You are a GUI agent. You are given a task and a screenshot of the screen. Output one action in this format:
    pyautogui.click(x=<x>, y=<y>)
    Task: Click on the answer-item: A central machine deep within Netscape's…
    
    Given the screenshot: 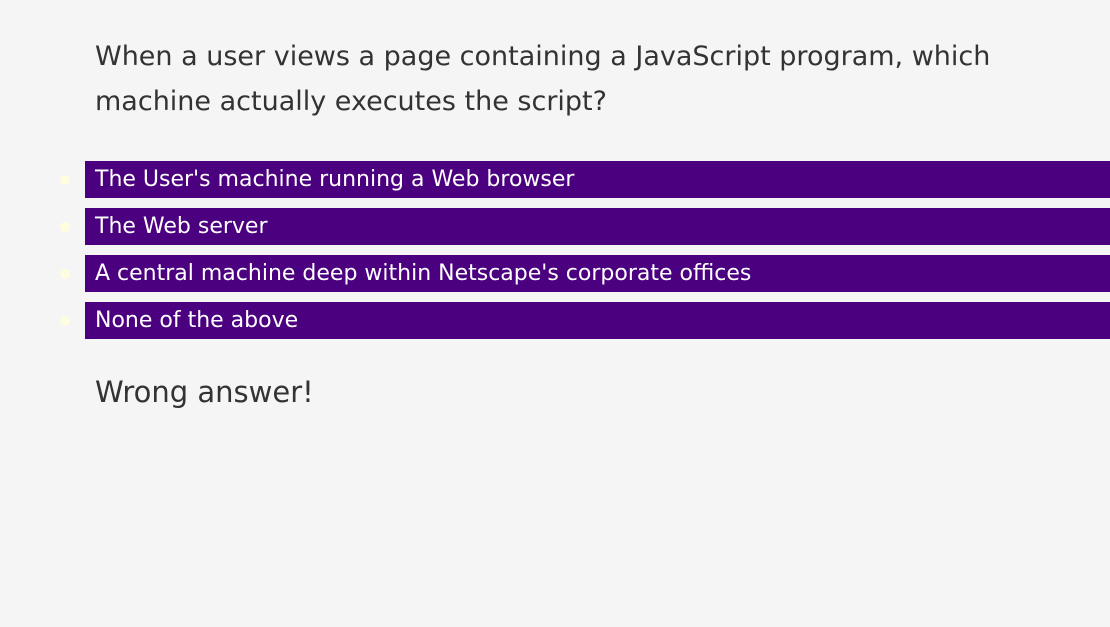 What is the action you would take?
    pyautogui.click(x=555, y=273)
    